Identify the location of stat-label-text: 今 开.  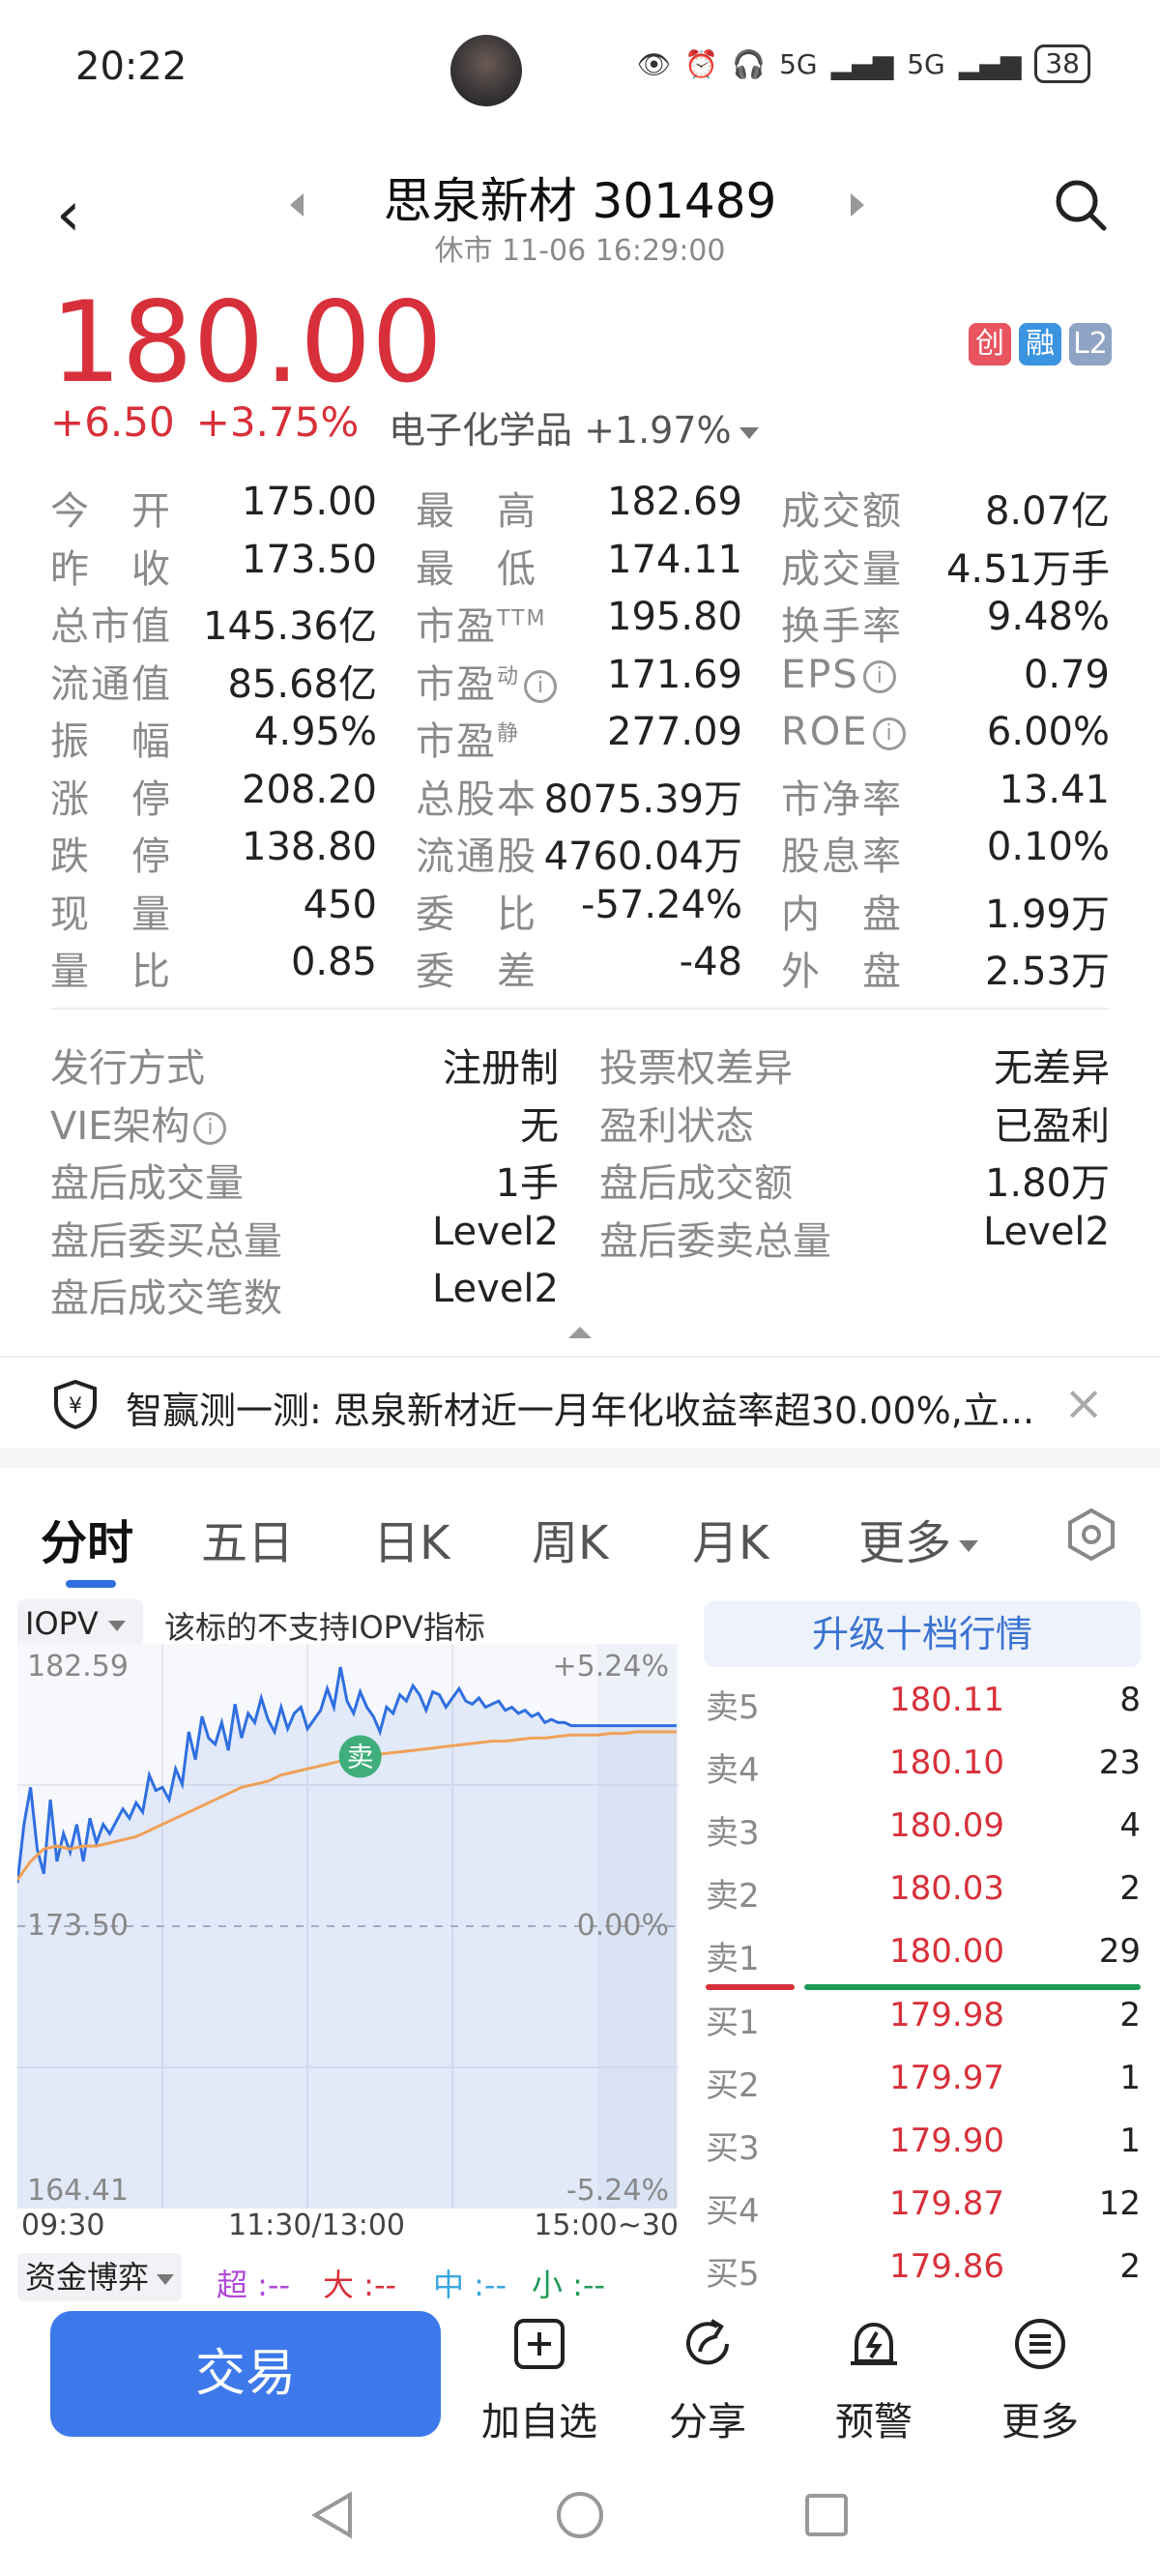
(111, 511).